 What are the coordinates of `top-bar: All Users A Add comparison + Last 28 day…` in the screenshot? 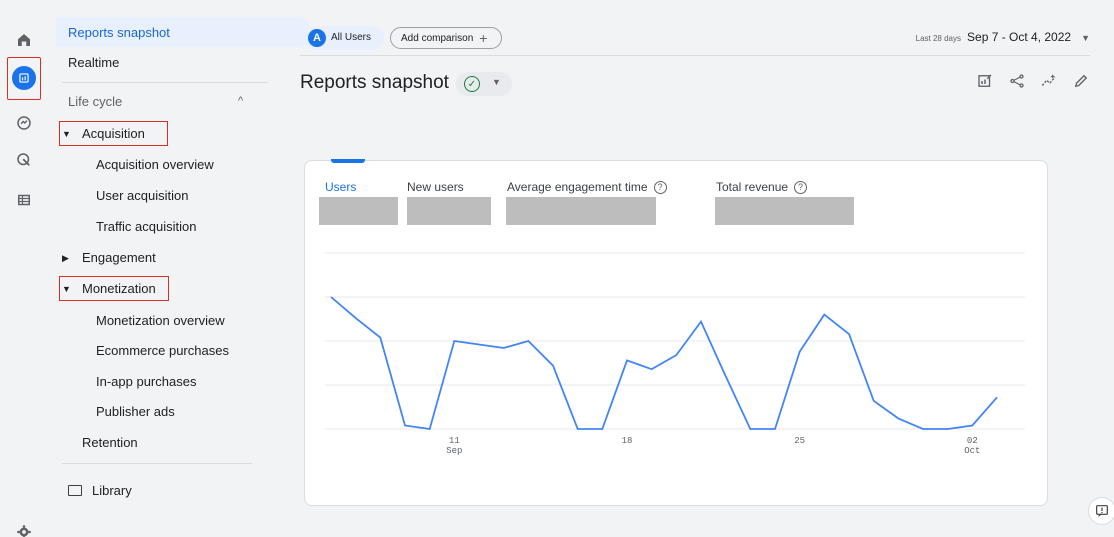 It's located at (697, 37).